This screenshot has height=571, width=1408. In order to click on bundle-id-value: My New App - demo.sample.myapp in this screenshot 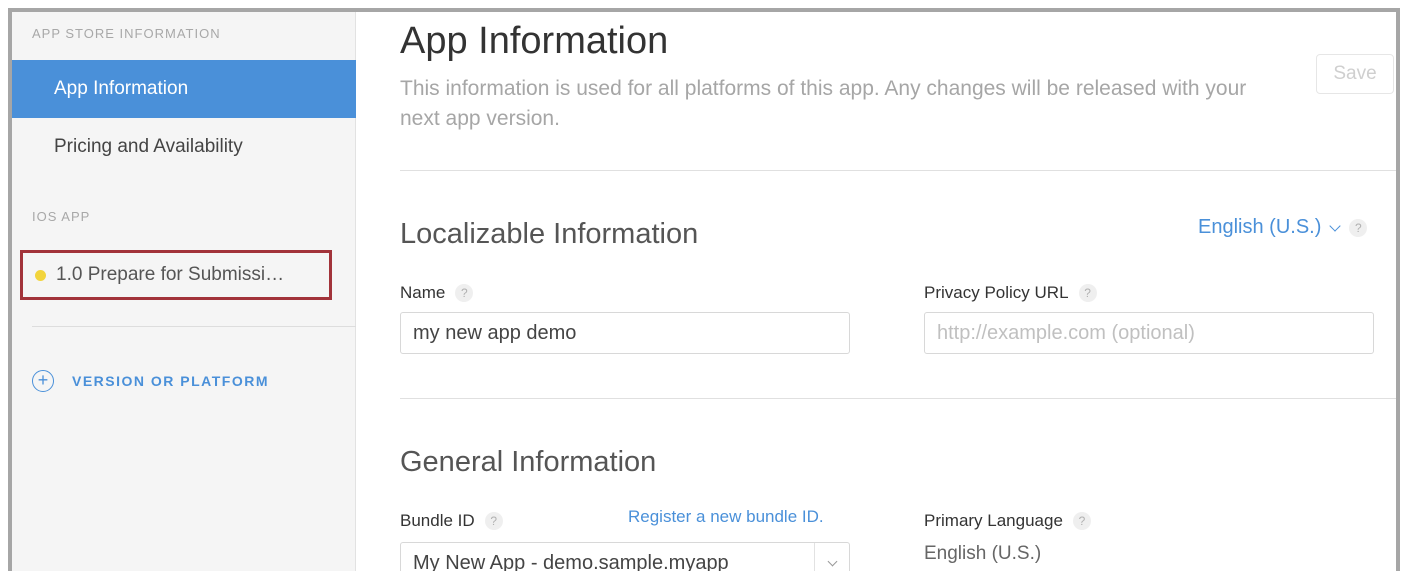, I will do `click(571, 561)`.